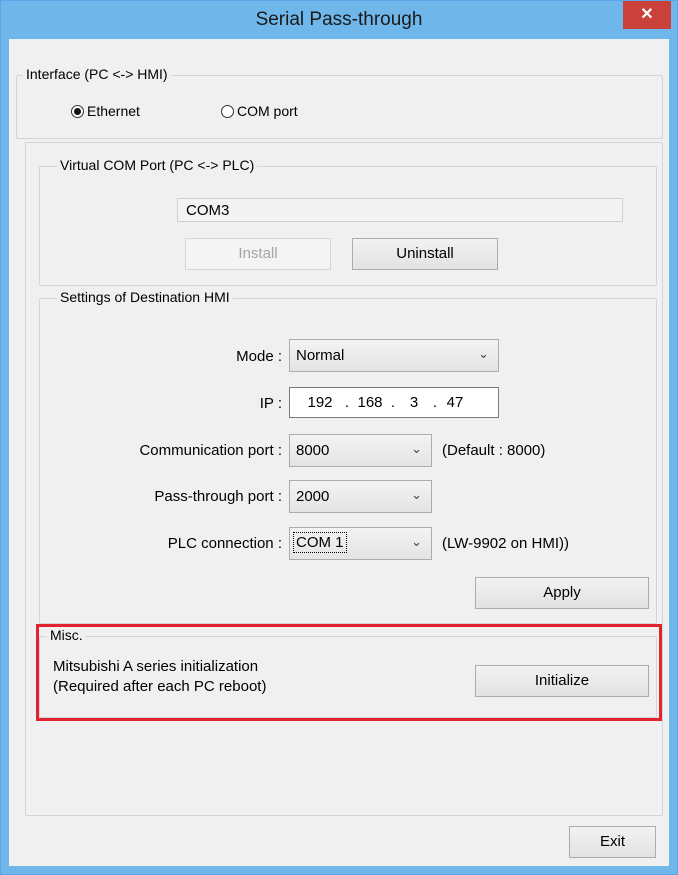 The height and width of the screenshot is (875, 678). Describe the element at coordinates (349, 672) in the screenshot. I see `highlight-box` at that location.